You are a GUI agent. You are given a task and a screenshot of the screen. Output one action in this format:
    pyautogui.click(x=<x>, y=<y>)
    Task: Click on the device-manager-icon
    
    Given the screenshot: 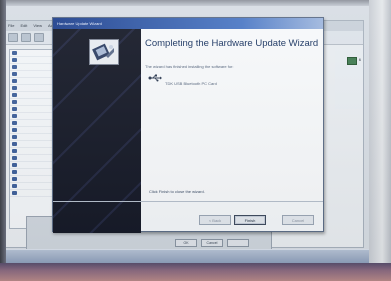 What is the action you would take?
    pyautogui.click(x=352, y=61)
    